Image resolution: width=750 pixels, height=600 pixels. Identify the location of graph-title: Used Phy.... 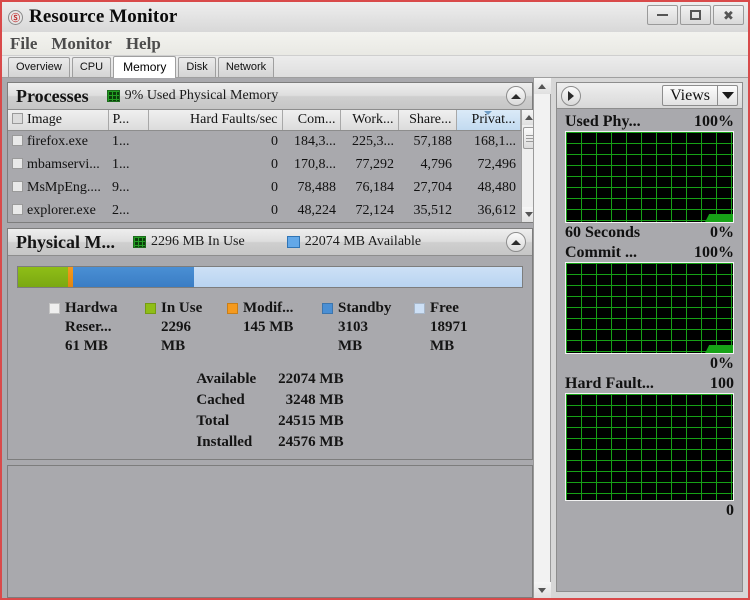
(603, 121).